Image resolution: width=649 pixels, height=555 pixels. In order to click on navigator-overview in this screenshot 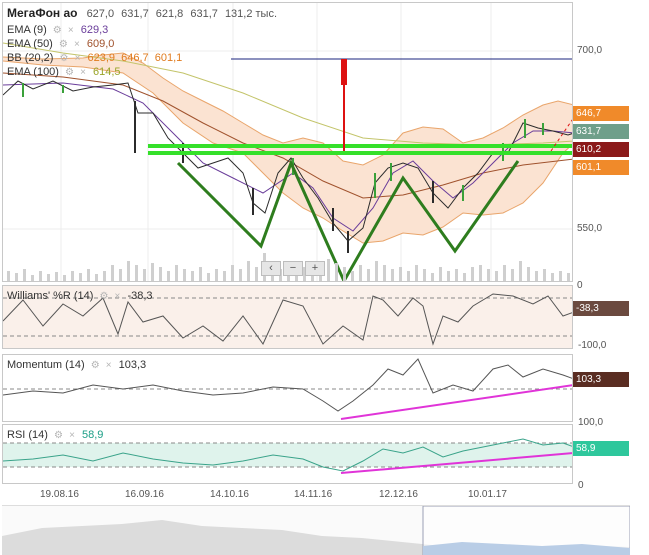, I will do `click(316, 530)`.